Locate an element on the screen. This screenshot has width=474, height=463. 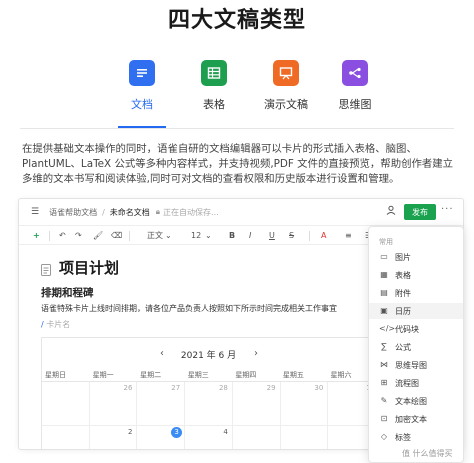
weekday-label: 星期日 is located at coordinates (55, 375).